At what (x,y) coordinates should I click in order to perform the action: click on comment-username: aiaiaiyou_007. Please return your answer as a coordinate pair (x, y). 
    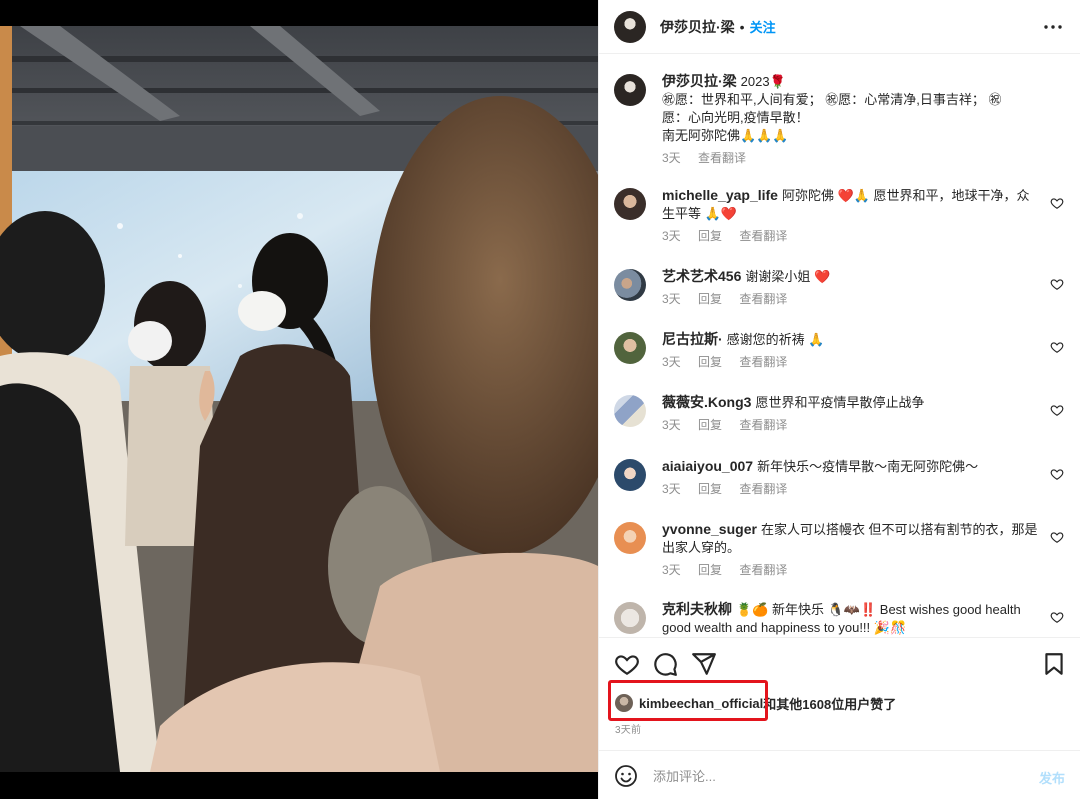
    Looking at the image, I should click on (707, 466).